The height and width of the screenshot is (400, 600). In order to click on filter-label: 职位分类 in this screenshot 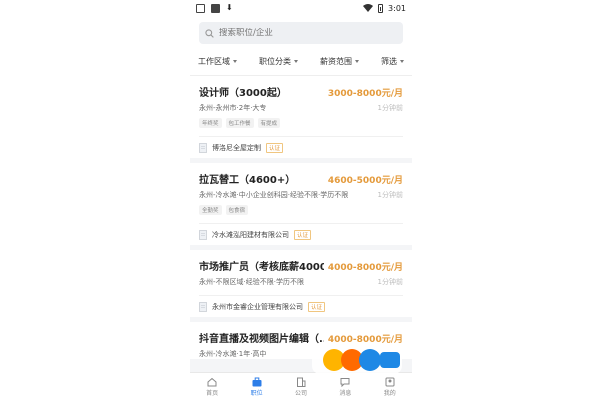, I will do `click(275, 61)`.